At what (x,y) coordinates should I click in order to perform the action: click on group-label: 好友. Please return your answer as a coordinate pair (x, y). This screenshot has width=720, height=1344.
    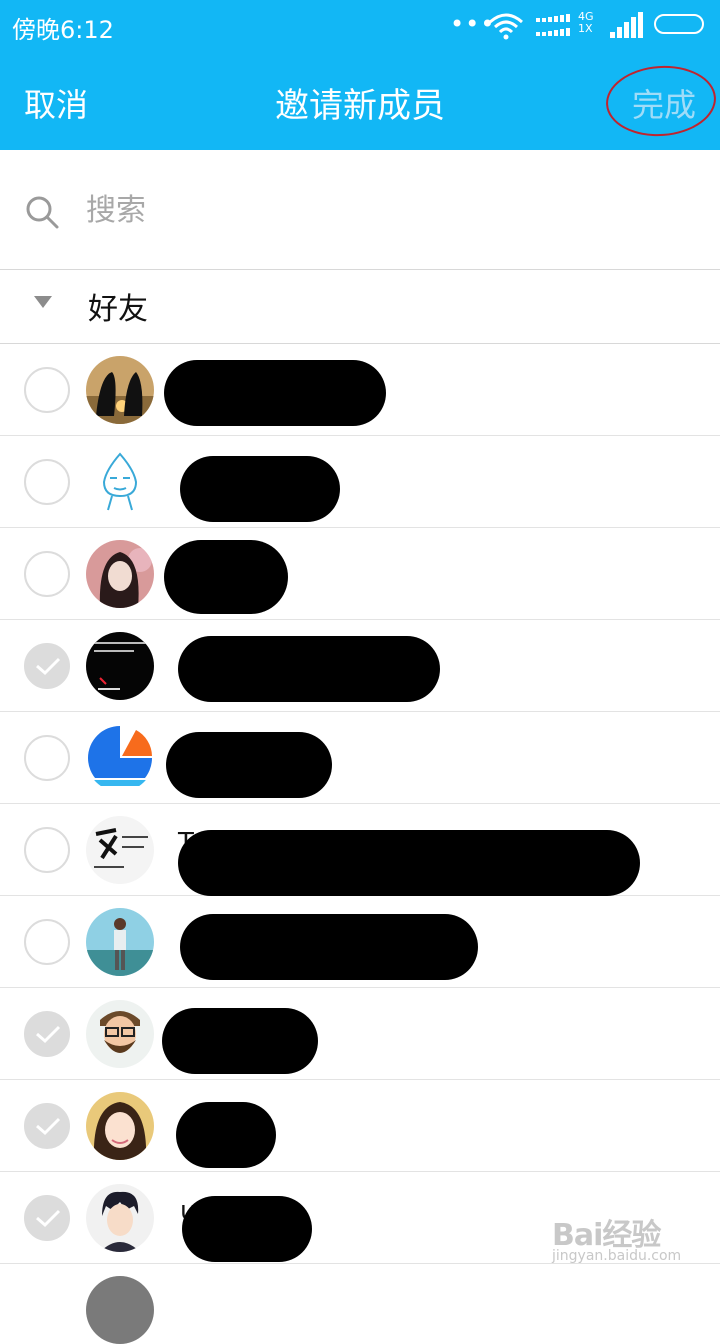
    Looking at the image, I should click on (118, 309).